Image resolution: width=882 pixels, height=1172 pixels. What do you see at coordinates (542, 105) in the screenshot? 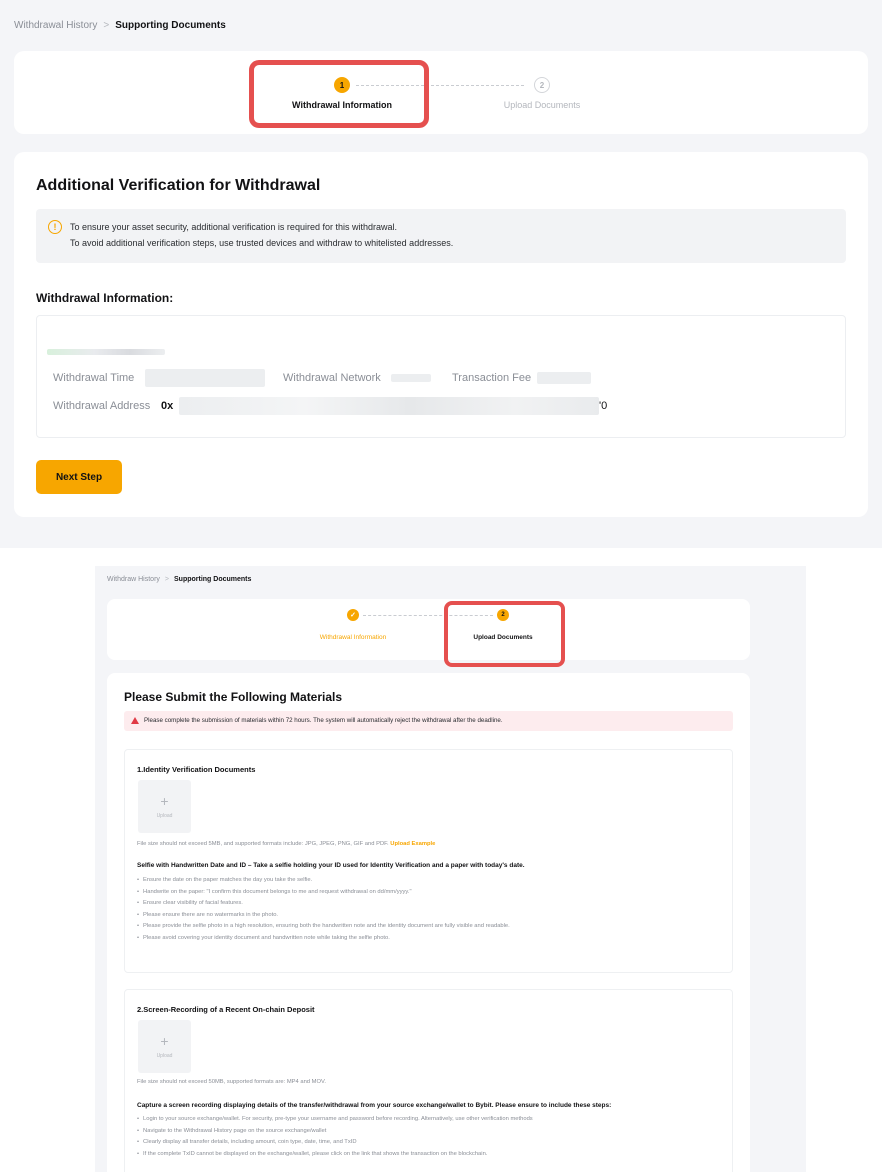
I see `step-2-label: Upload Documents` at bounding box center [542, 105].